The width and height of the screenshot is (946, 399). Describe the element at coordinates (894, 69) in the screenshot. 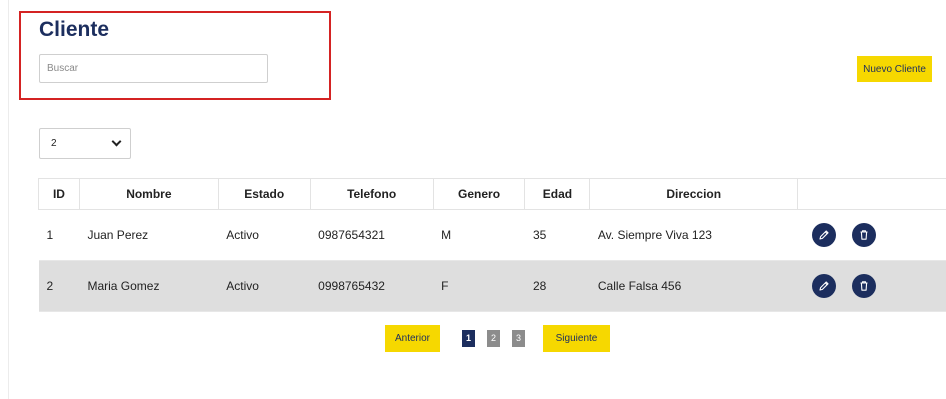

I see `new-client-button: Nuevo Cliente` at that location.